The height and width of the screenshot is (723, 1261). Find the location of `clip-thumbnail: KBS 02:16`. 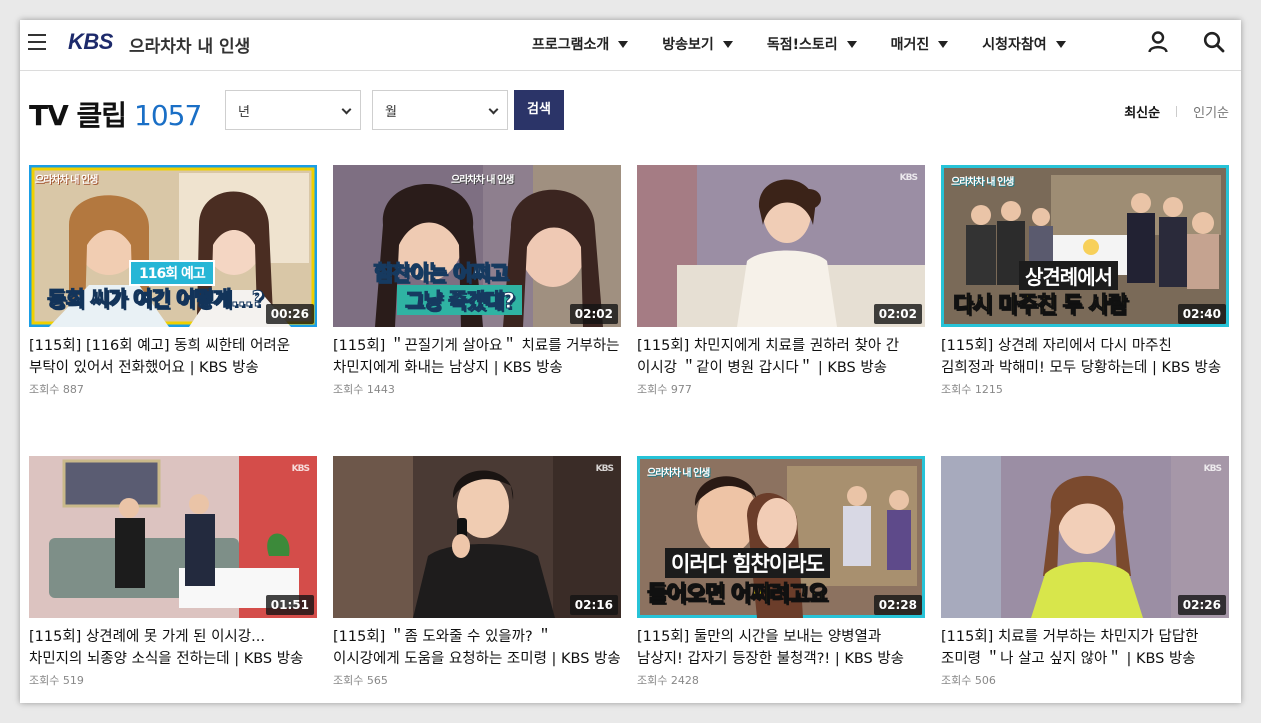

clip-thumbnail: KBS 02:16 is located at coordinates (477, 537).